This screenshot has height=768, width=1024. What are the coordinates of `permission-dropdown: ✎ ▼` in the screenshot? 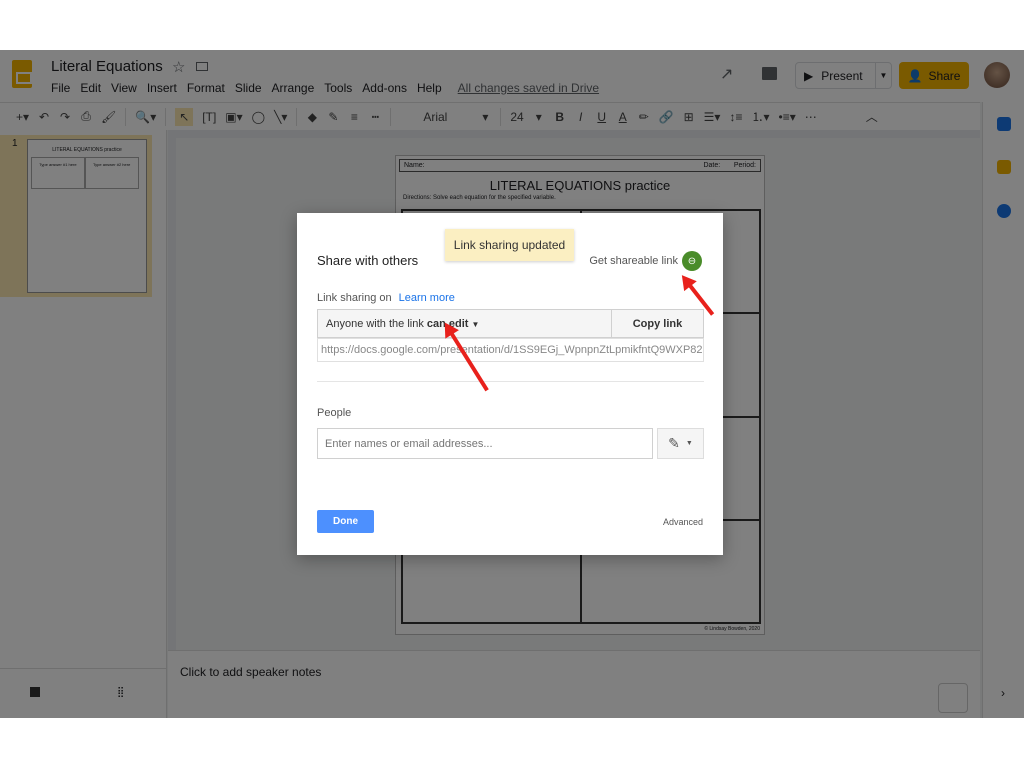 It's located at (680, 443).